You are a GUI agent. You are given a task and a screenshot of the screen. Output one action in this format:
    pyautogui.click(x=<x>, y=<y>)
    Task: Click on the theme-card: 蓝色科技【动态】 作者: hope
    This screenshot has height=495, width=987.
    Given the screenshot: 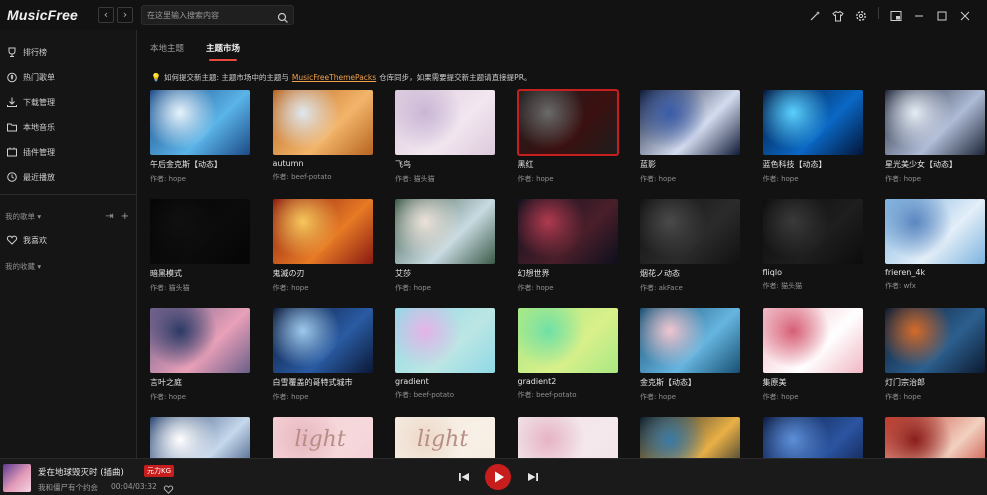 What is the action you would take?
    pyautogui.click(x=812, y=137)
    